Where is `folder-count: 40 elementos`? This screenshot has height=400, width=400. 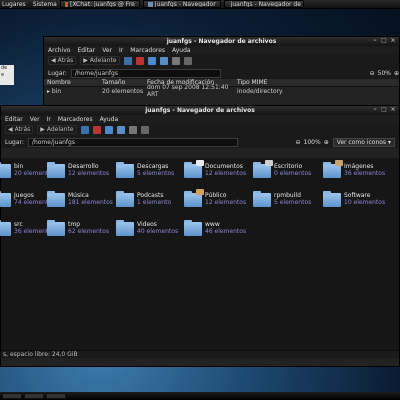 folder-count: 40 elementos is located at coordinates (158, 231).